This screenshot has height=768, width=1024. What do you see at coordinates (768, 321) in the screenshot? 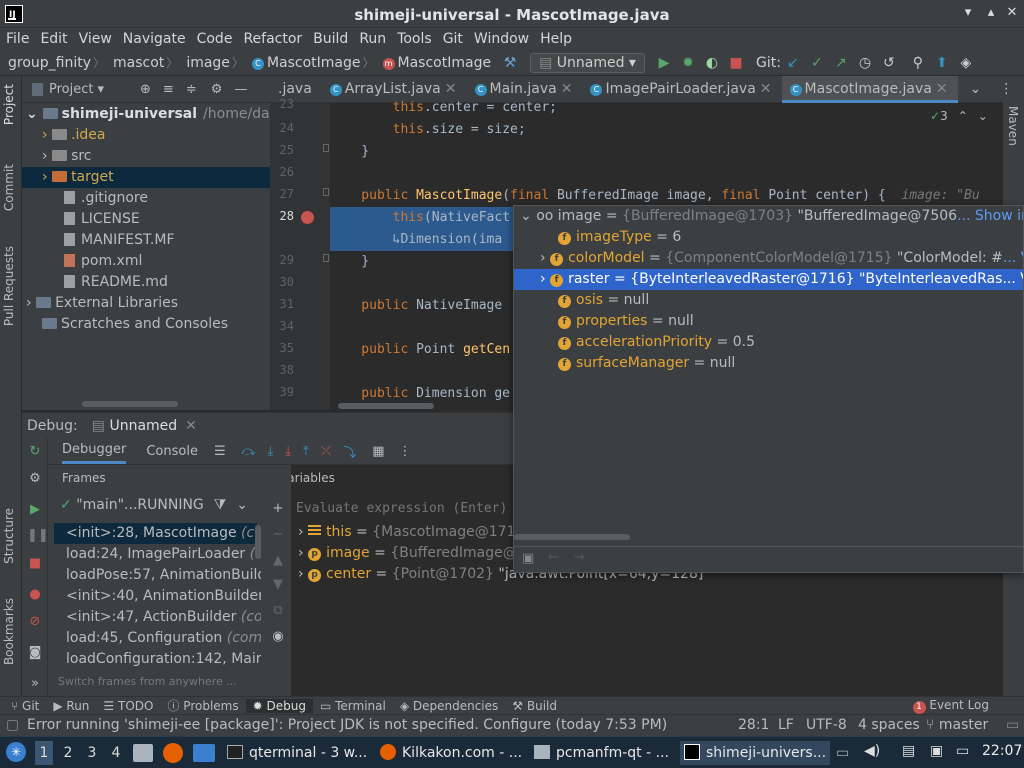
I see `popup-field-row: f properties = null` at bounding box center [768, 321].